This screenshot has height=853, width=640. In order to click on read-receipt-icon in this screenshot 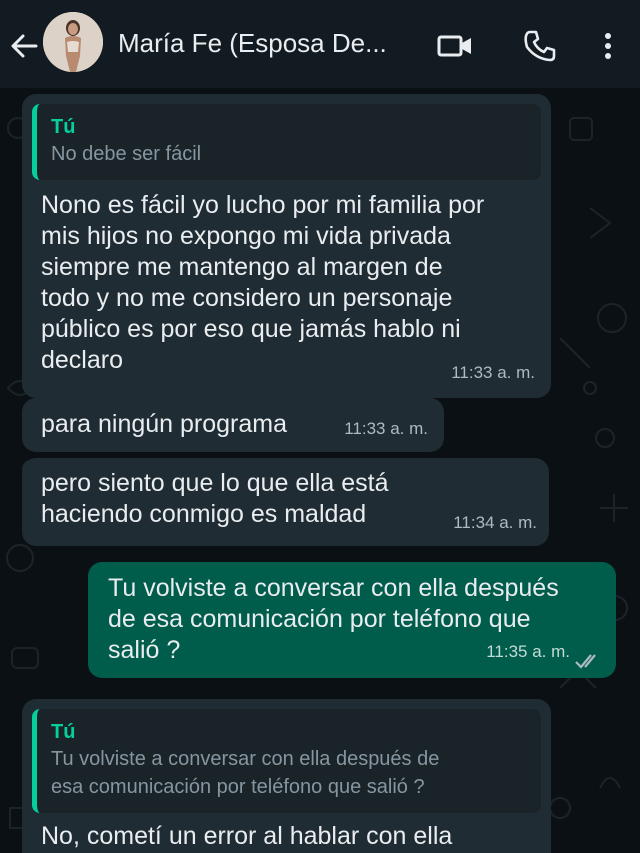, I will do `click(588, 658)`.